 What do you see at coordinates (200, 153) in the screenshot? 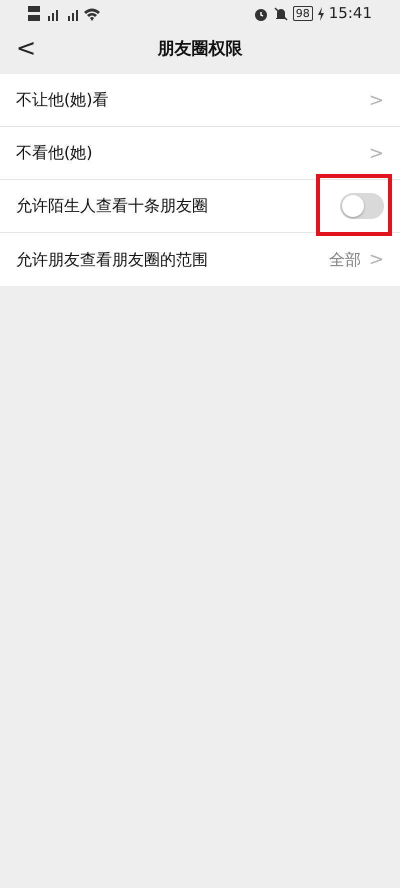
I see `settings-row: 不看他(她) >` at bounding box center [200, 153].